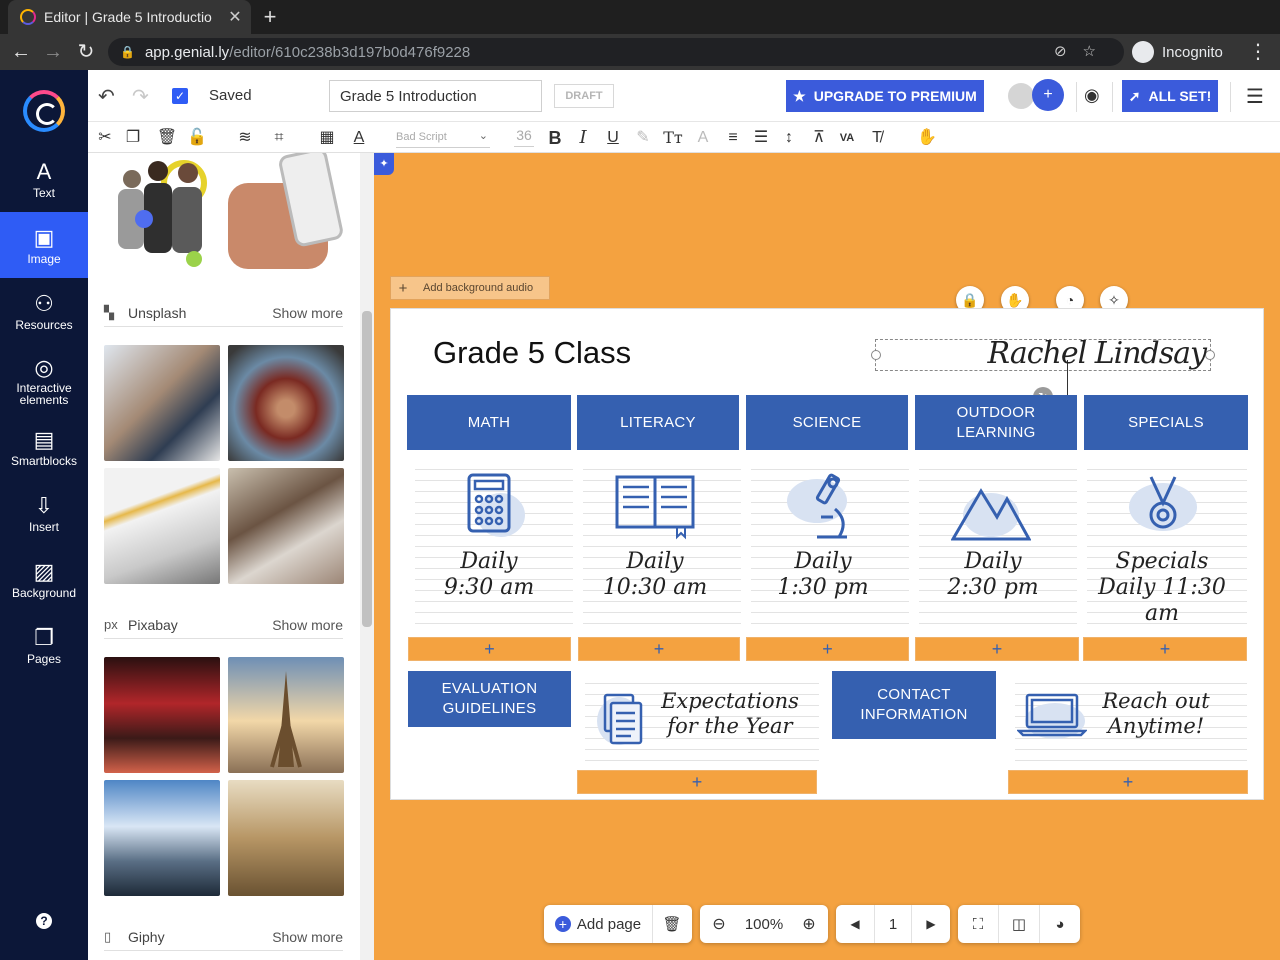 The image size is (1280, 960). What do you see at coordinates (367, 469) in the screenshot?
I see `scrollbar-thumb` at bounding box center [367, 469].